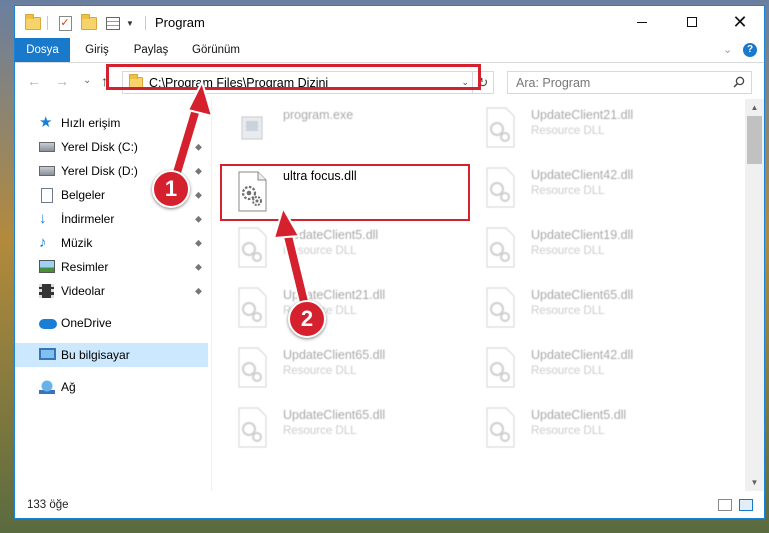  Describe the element at coordinates (47, 387) in the screenshot. I see `network-icon` at that location.